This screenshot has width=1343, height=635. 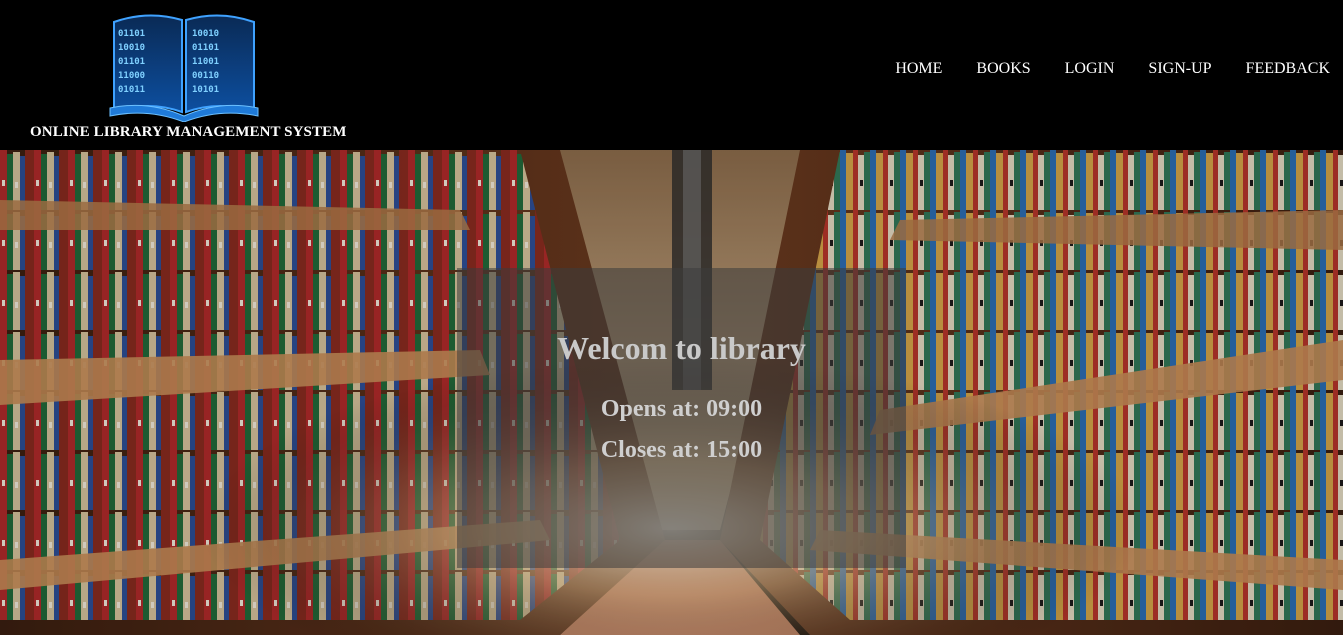 What do you see at coordinates (205, 76) in the screenshot?
I see `svg-text: 00110` at bounding box center [205, 76].